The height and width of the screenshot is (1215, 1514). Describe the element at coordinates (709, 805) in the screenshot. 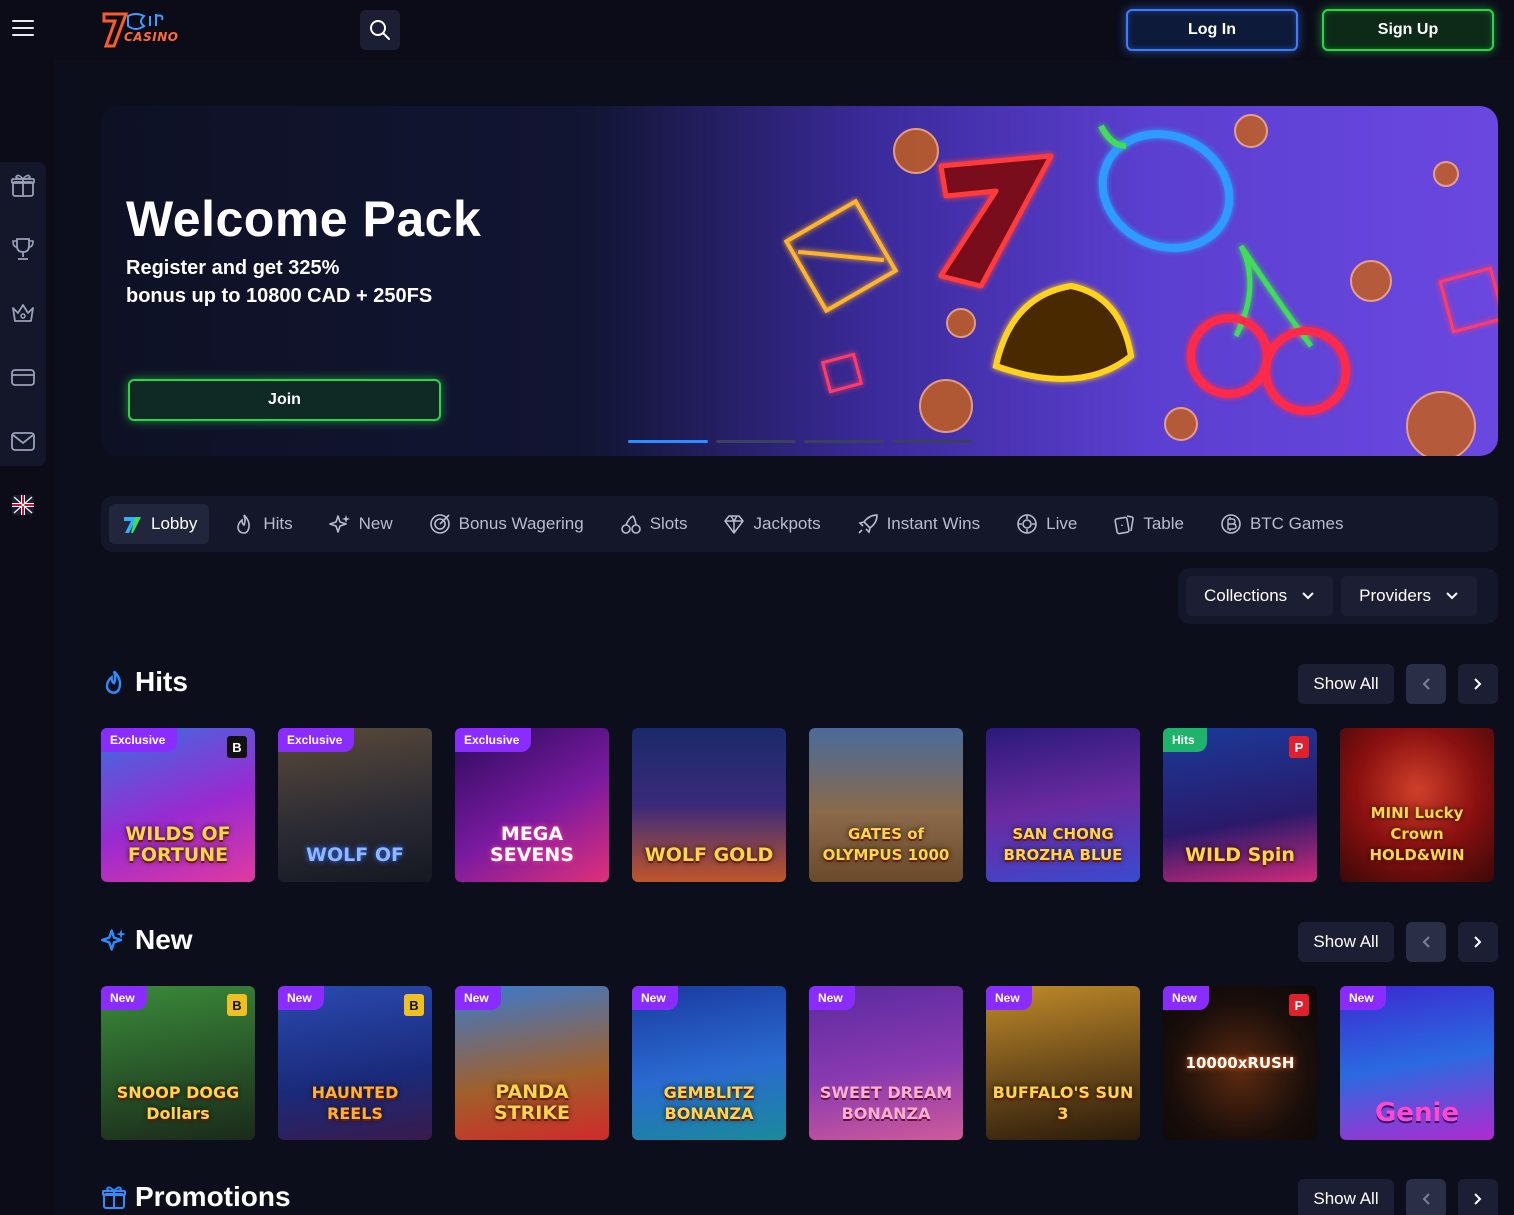

I see `game-tile: WOLF GOLD` at that location.